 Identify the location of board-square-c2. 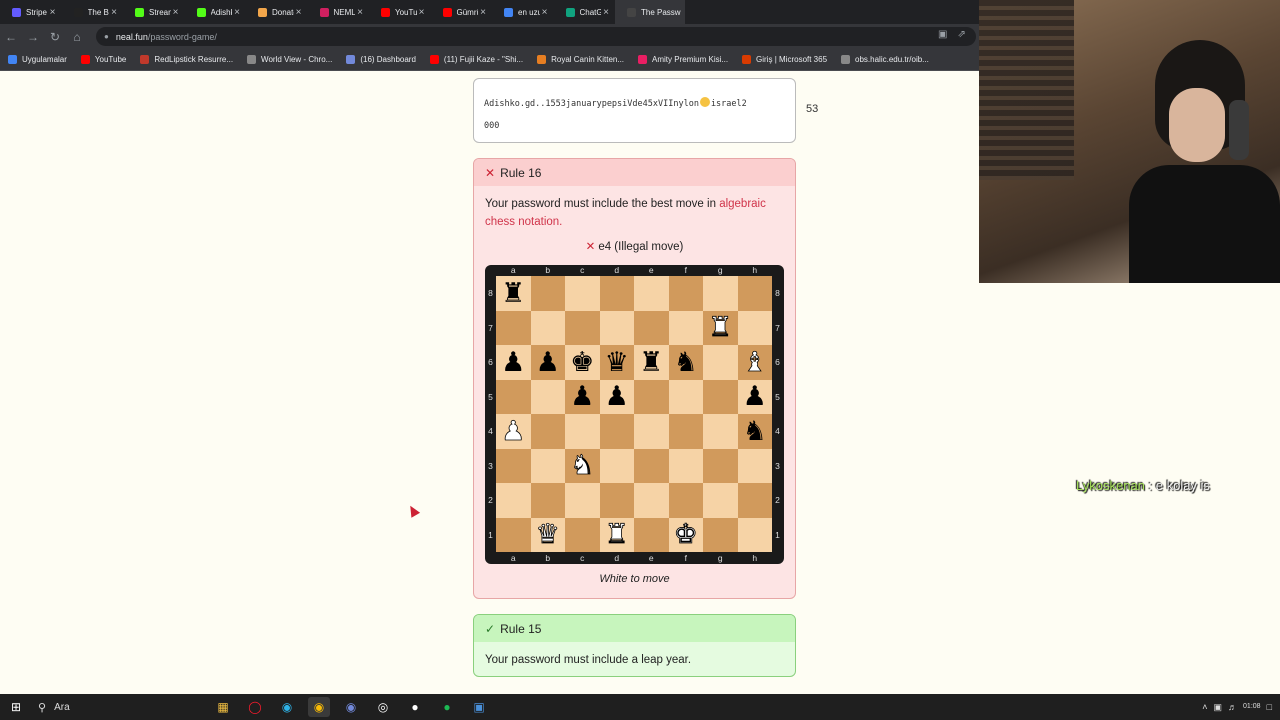
(582, 500).